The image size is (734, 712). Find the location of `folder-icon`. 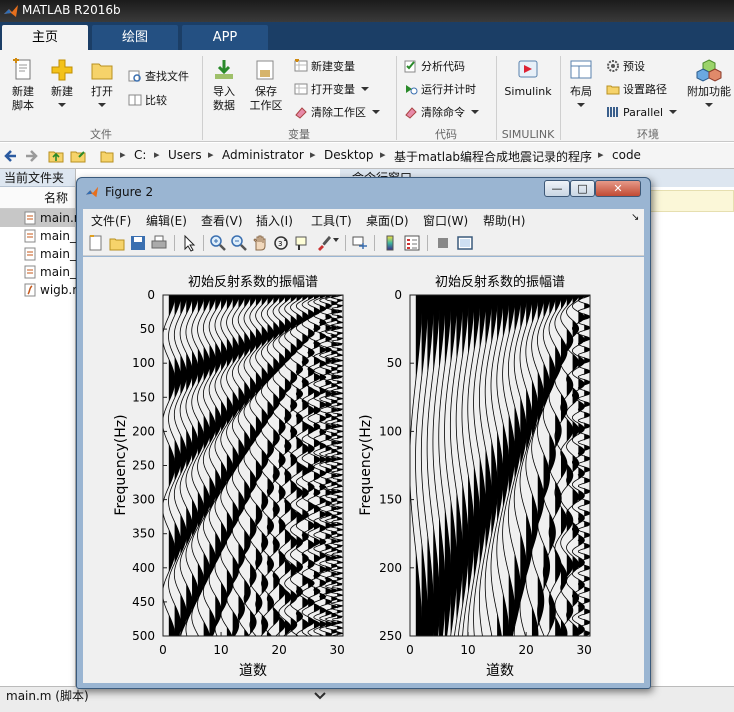

folder-icon is located at coordinates (102, 71).